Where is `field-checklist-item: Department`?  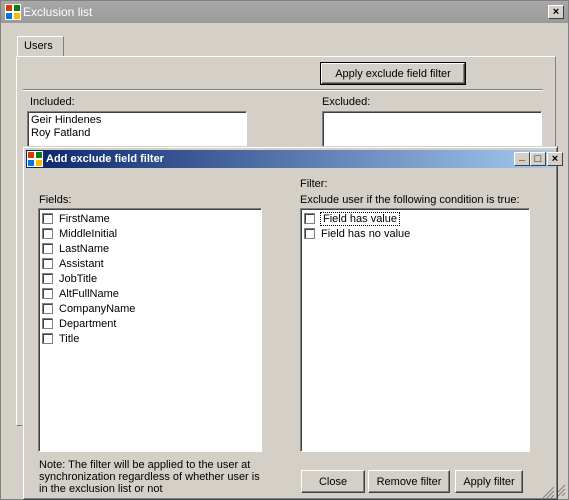 field-checklist-item: Department is located at coordinates (150, 323).